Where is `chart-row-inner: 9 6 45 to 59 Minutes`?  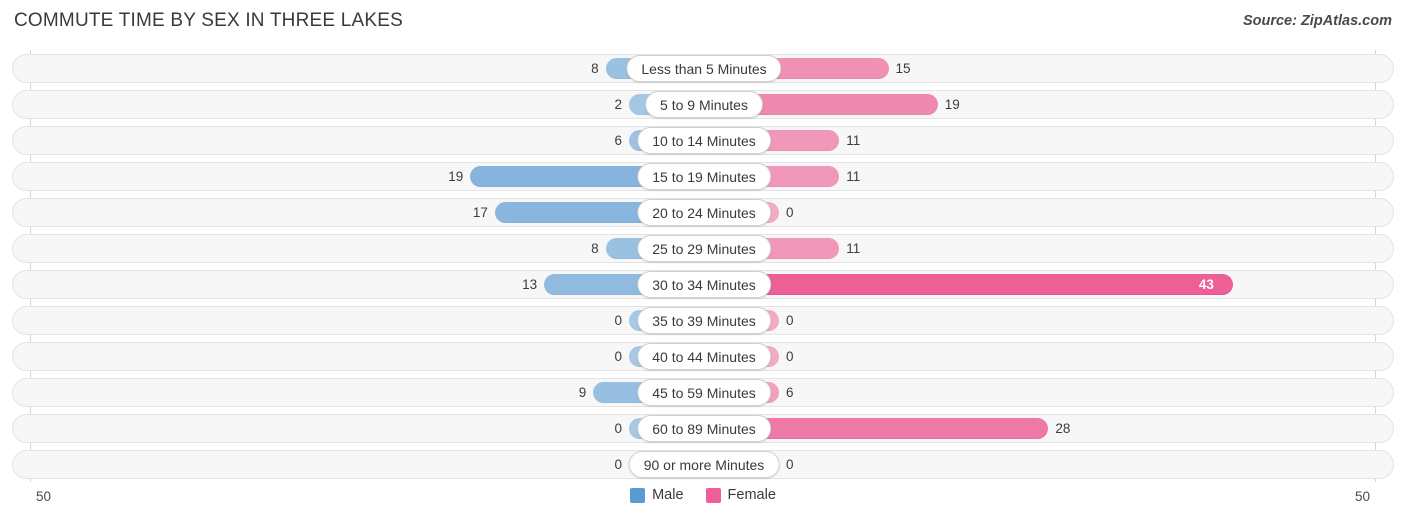
chart-row-inner: 9 6 45 to 59 Minutes is located at coordinates (704, 392).